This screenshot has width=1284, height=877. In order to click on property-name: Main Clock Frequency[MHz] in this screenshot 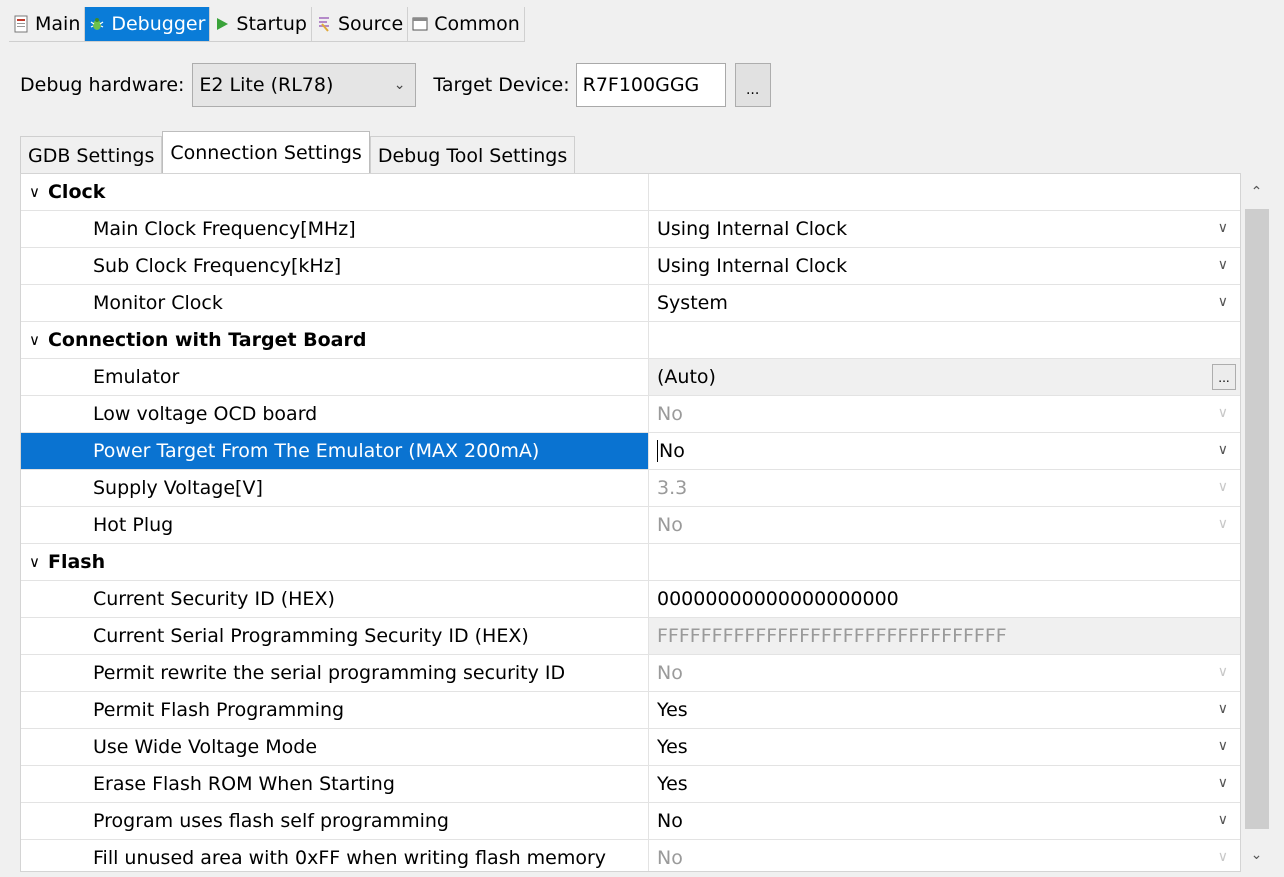, I will do `click(335, 229)`.